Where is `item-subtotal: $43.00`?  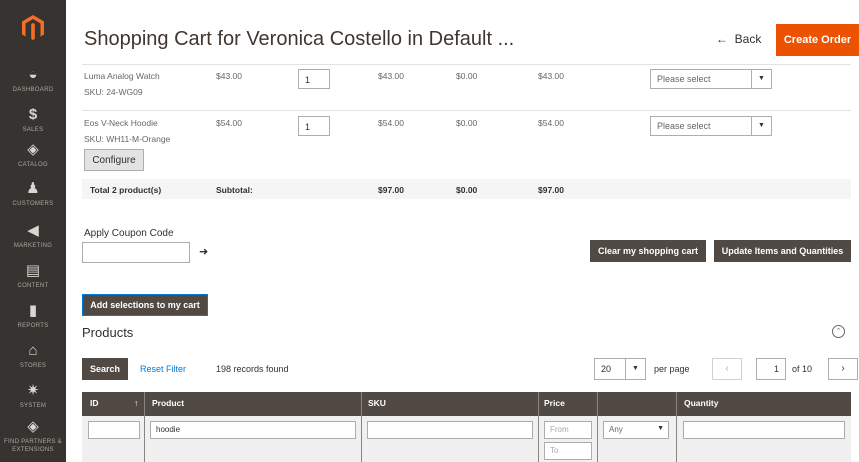 item-subtotal: $43.00 is located at coordinates (391, 76).